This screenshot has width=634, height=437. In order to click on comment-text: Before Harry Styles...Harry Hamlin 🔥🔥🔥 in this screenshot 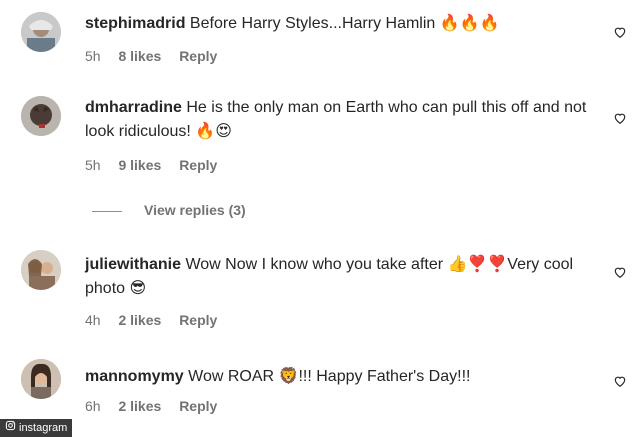, I will do `click(344, 23)`.